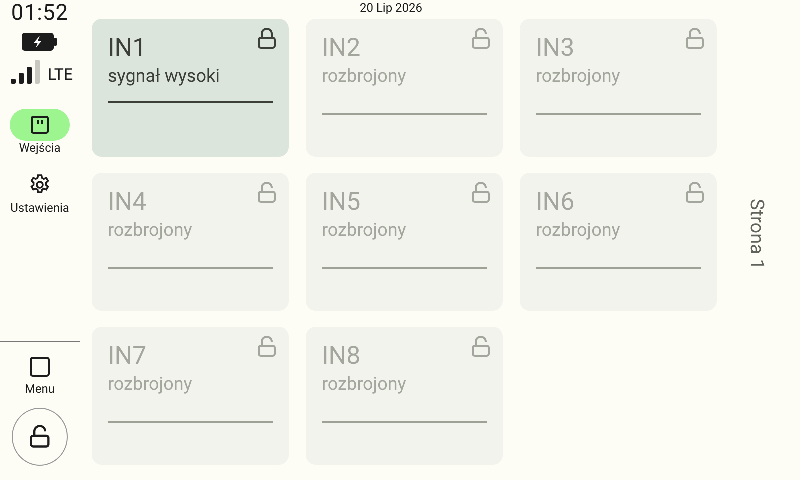 This screenshot has height=480, width=800. What do you see at coordinates (61, 75) in the screenshot?
I see `network-label: LTE` at bounding box center [61, 75].